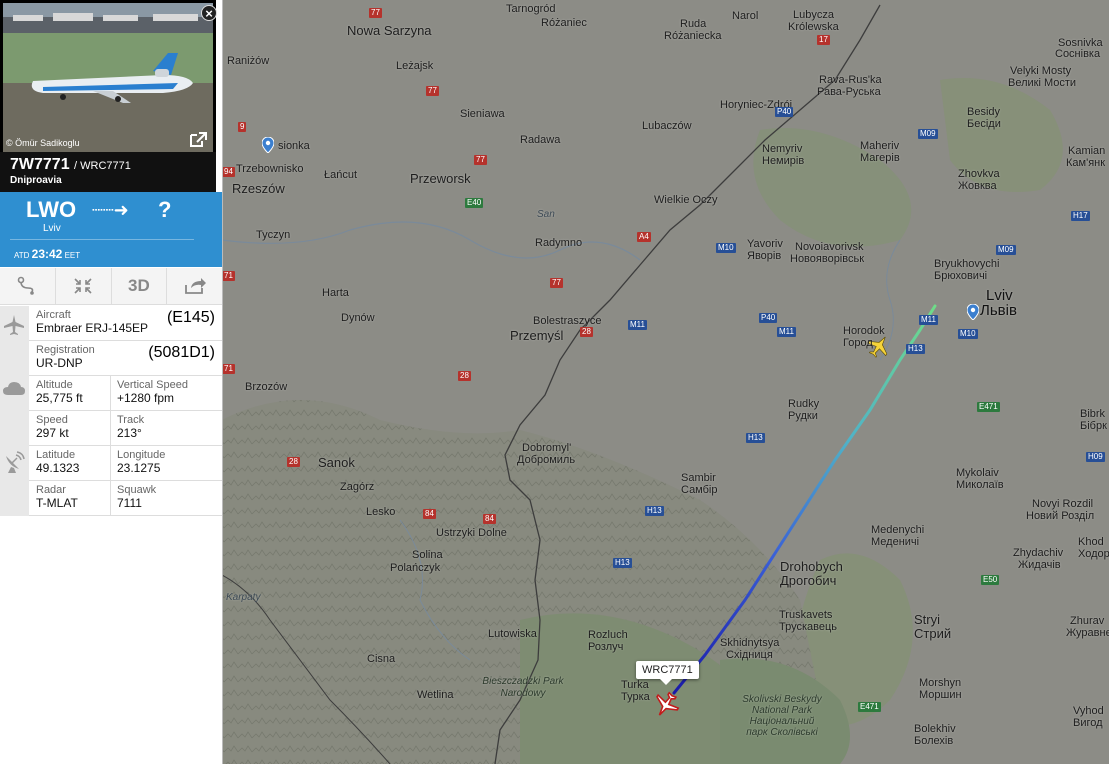 The image size is (1109, 764). Describe the element at coordinates (415, 568) in the screenshot. I see `place-label: Polańczyk` at that location.